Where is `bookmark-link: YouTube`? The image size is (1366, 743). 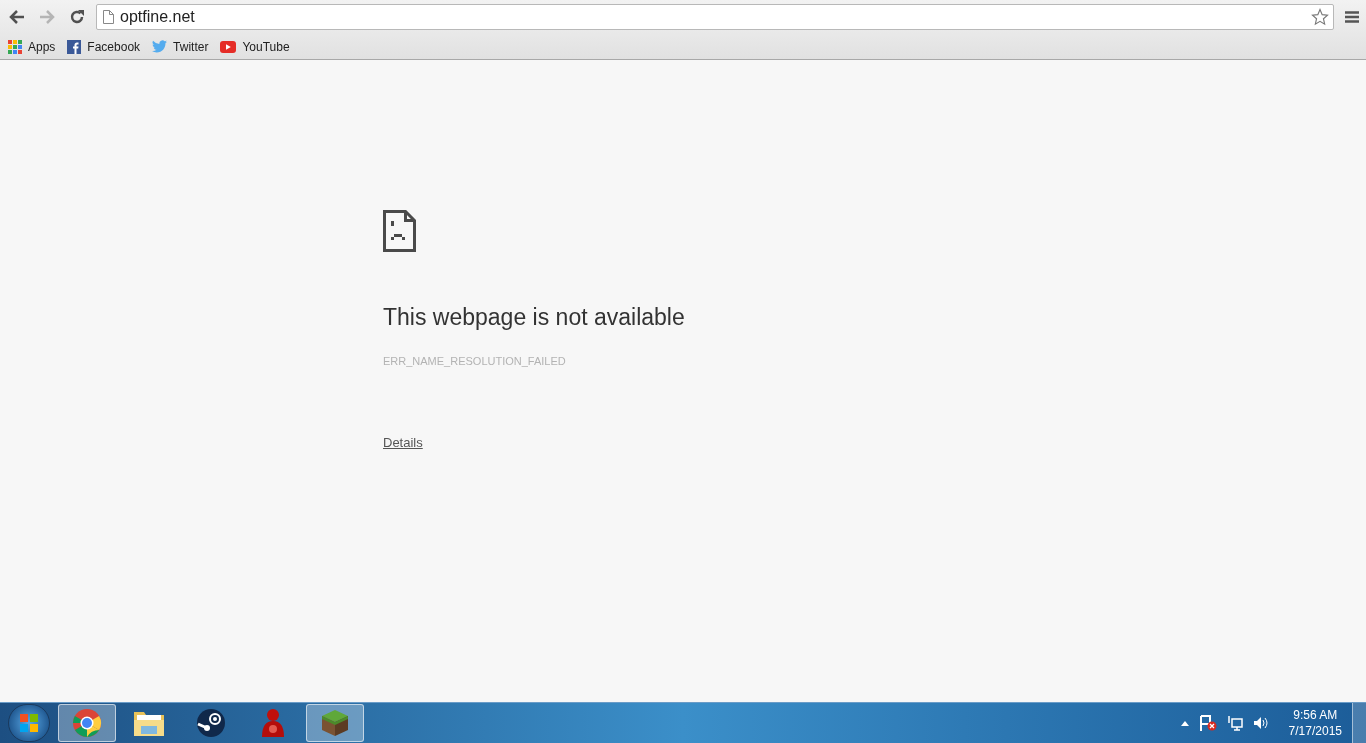
bookmark-link: YouTube is located at coordinates (255, 46).